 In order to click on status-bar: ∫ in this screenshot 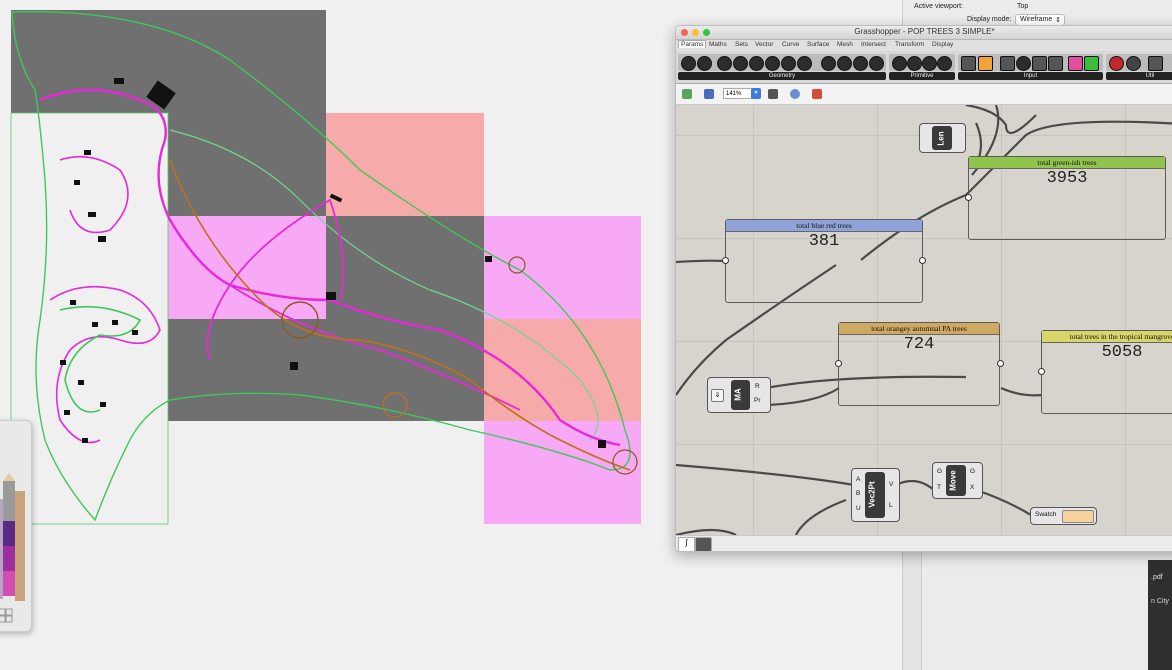, I will do `click(924, 543)`.